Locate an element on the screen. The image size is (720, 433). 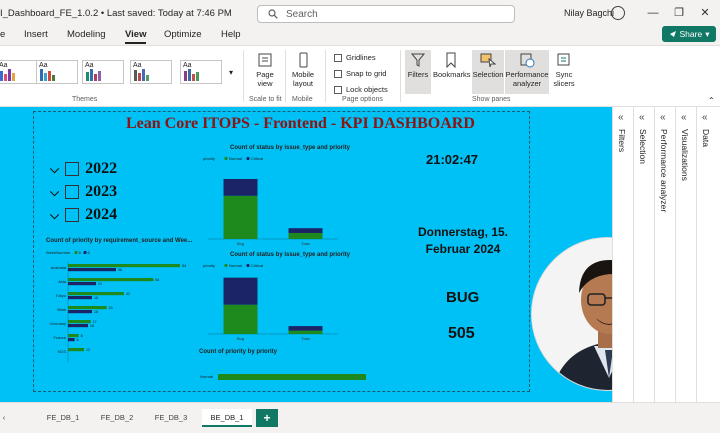
data-label: 12 is located at coordinates (88, 350).